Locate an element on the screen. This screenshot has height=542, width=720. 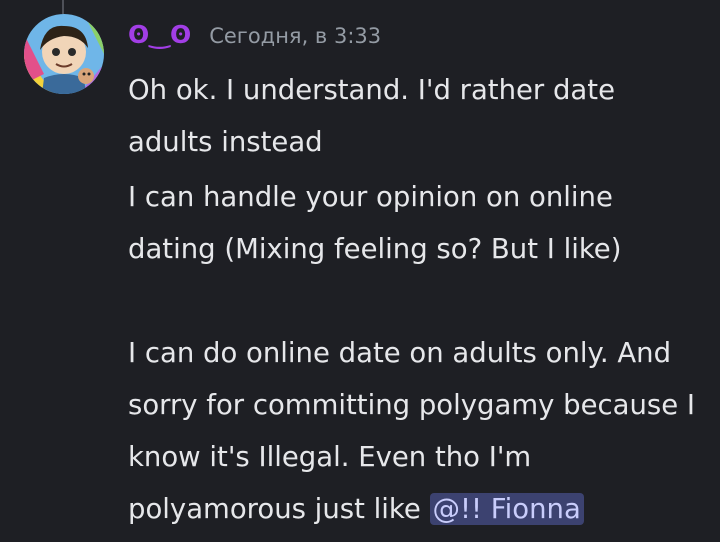
user-avatar-icon is located at coordinates (64, 54).